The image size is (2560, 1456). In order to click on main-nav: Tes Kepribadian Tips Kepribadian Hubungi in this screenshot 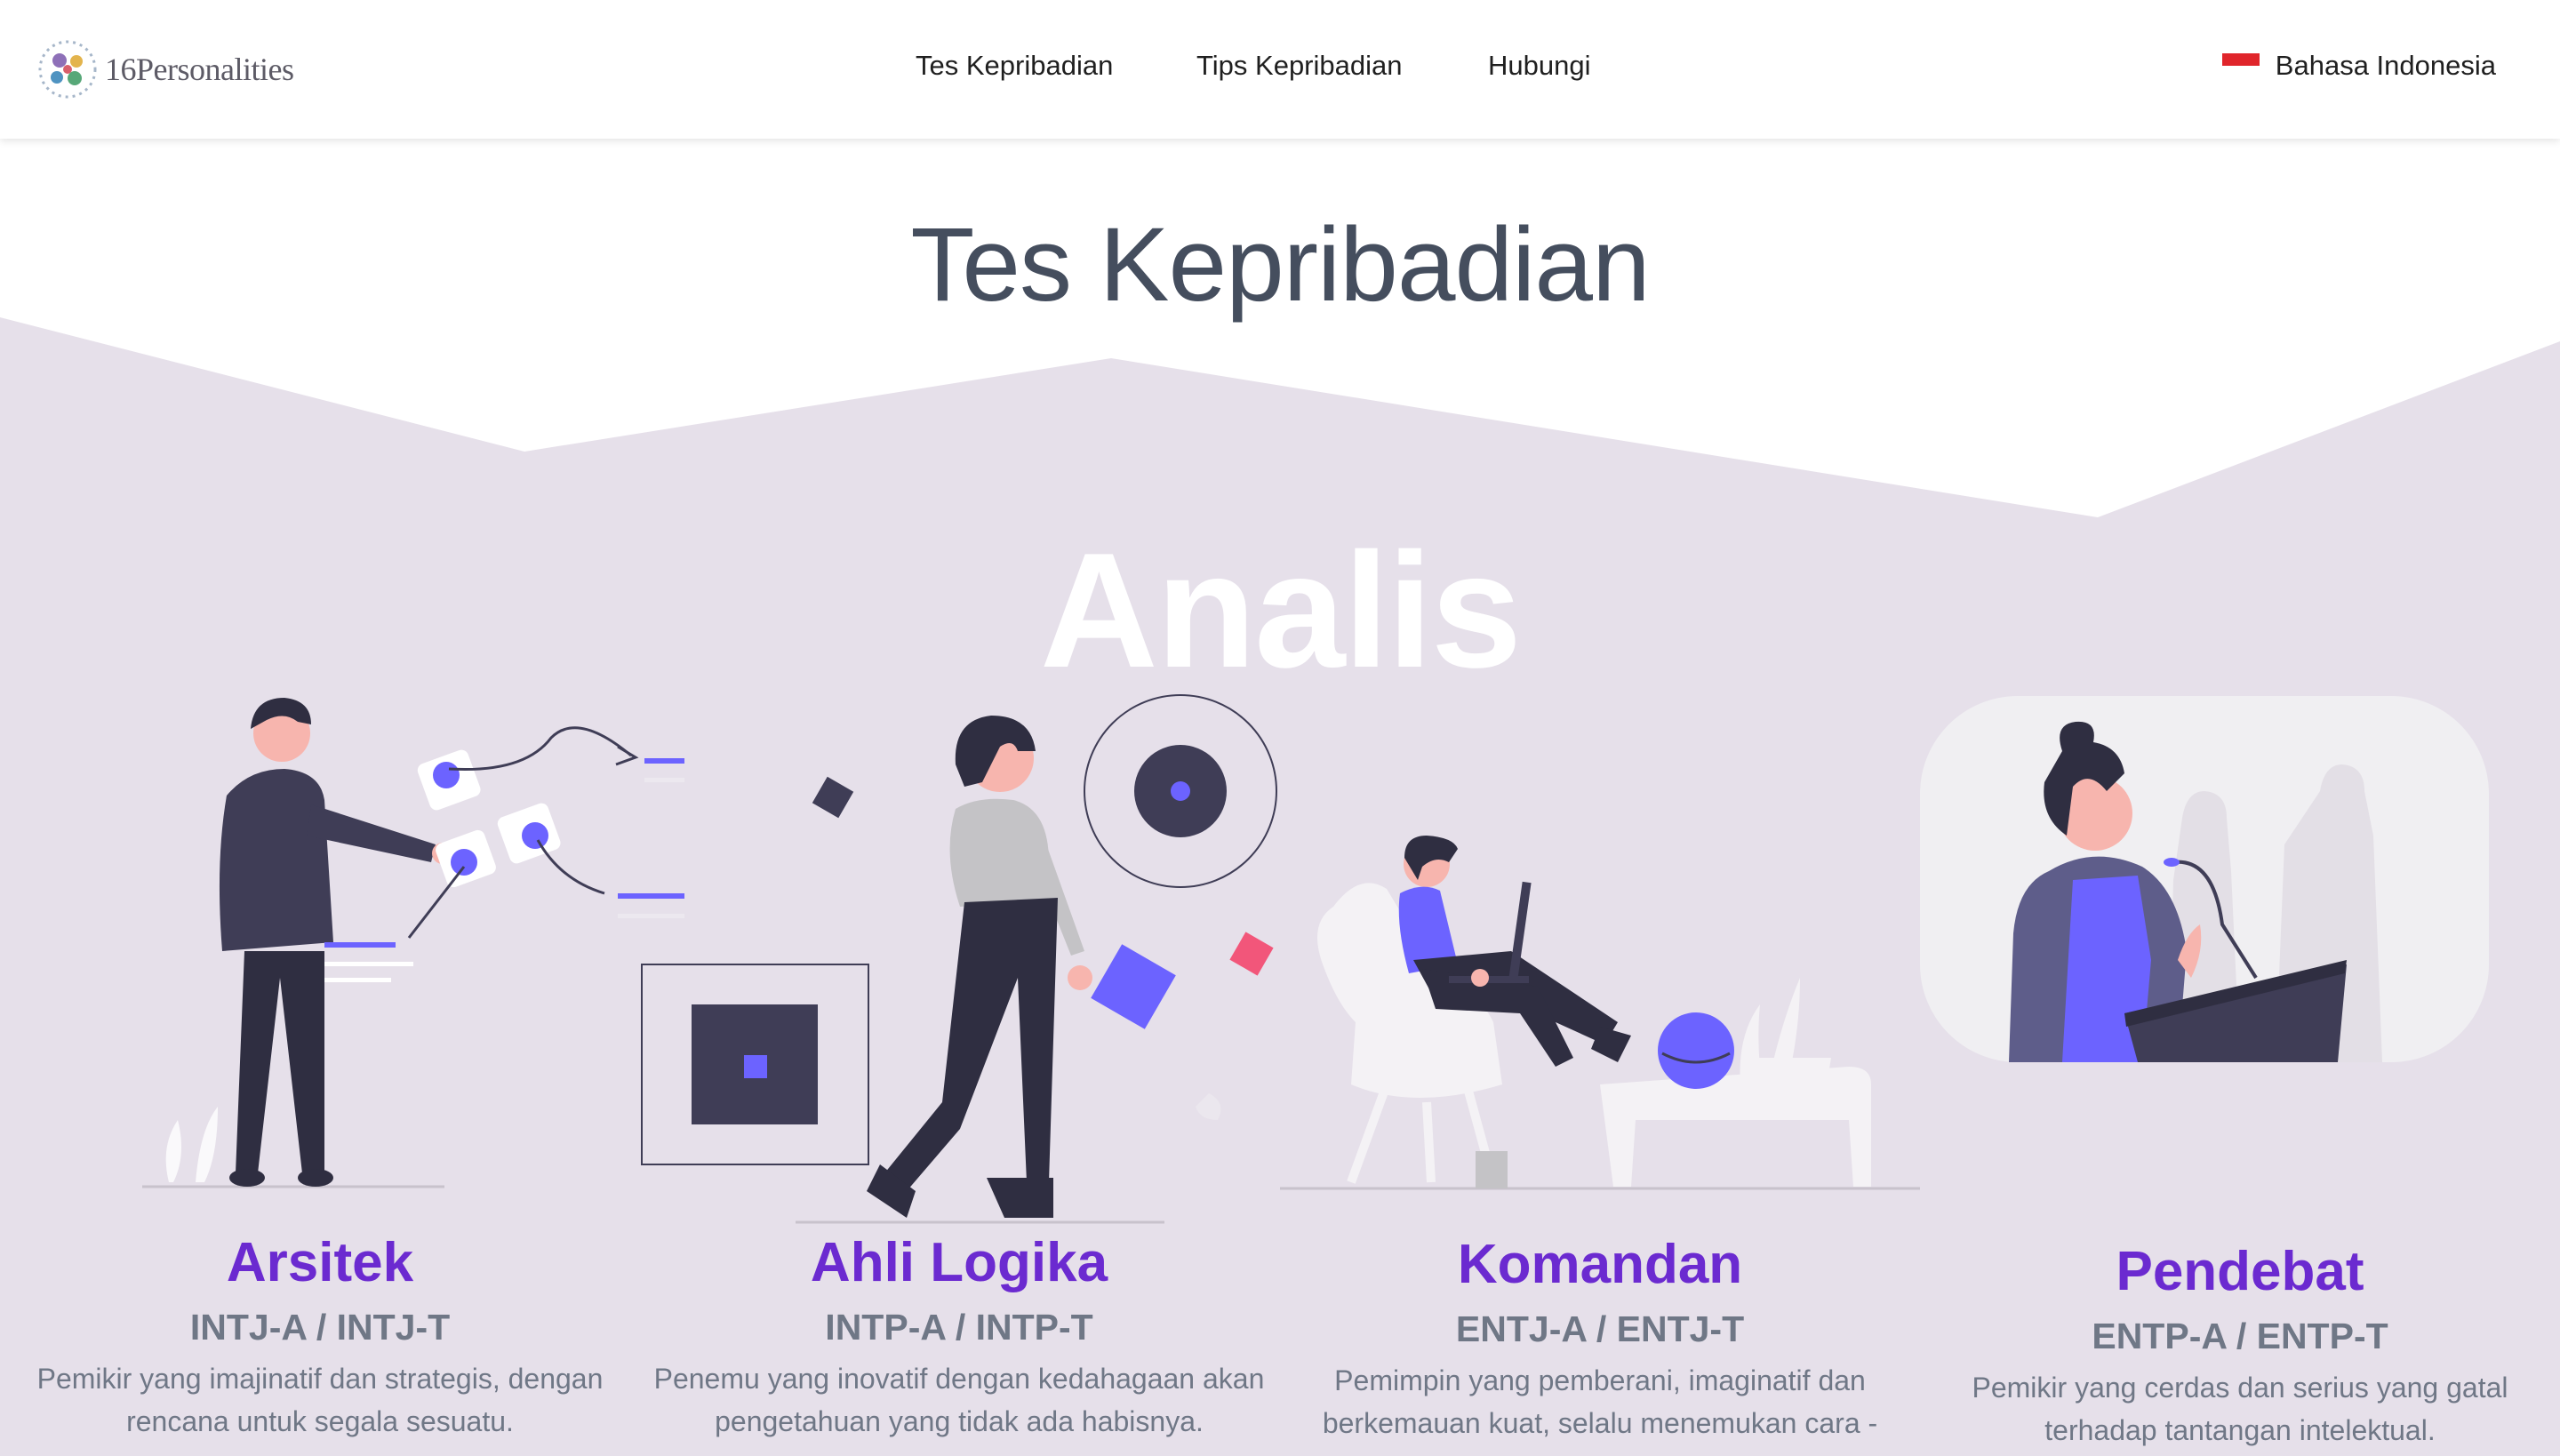, I will do `click(1280, 69)`.